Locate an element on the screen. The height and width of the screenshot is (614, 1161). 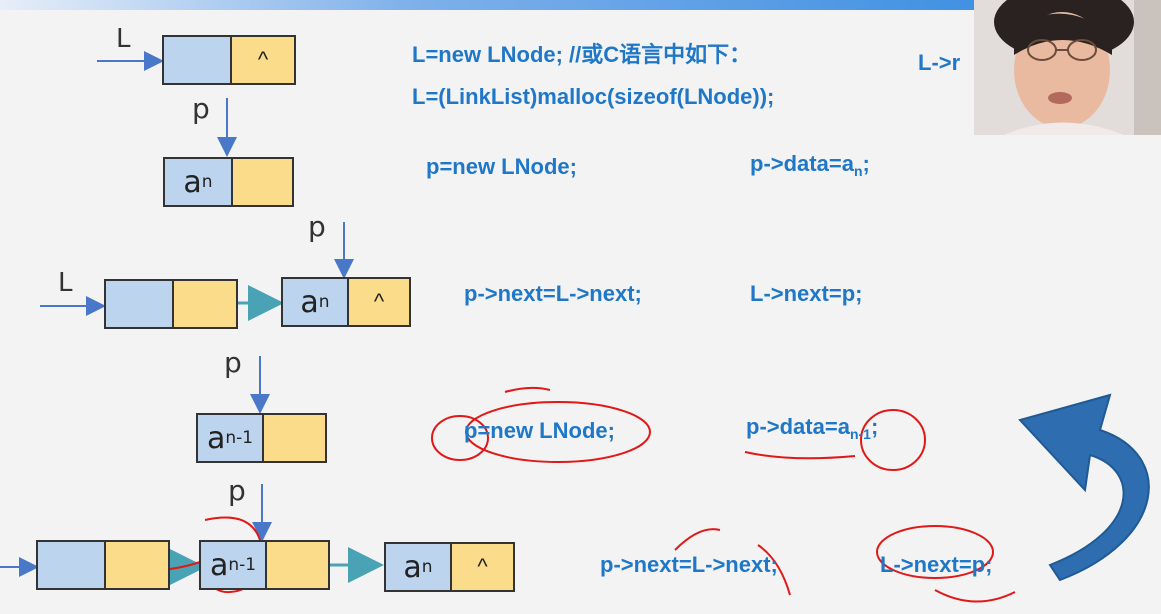
node-an1-row4: a n-1 is located at coordinates (261, 438).